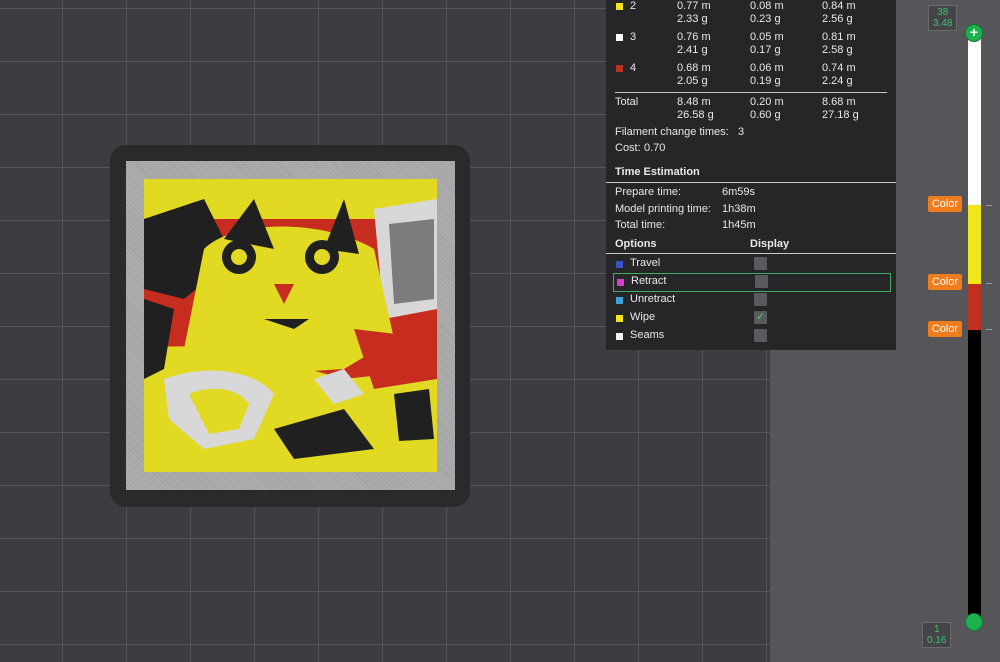 This screenshot has width=1000, height=662. What do you see at coordinates (653, 299) in the screenshot?
I see `option-label: Unretract` at bounding box center [653, 299].